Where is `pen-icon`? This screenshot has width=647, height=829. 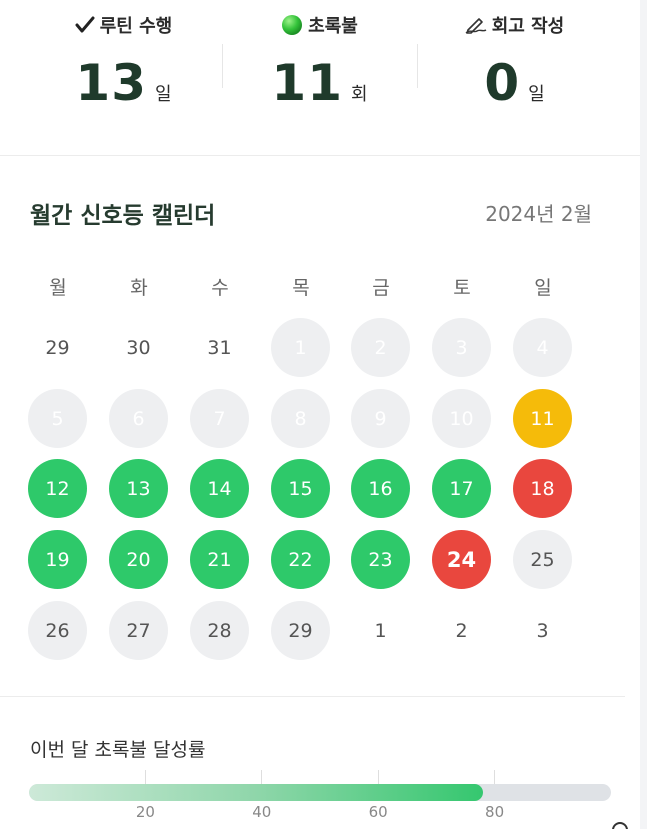
pen-icon is located at coordinates (476, 25).